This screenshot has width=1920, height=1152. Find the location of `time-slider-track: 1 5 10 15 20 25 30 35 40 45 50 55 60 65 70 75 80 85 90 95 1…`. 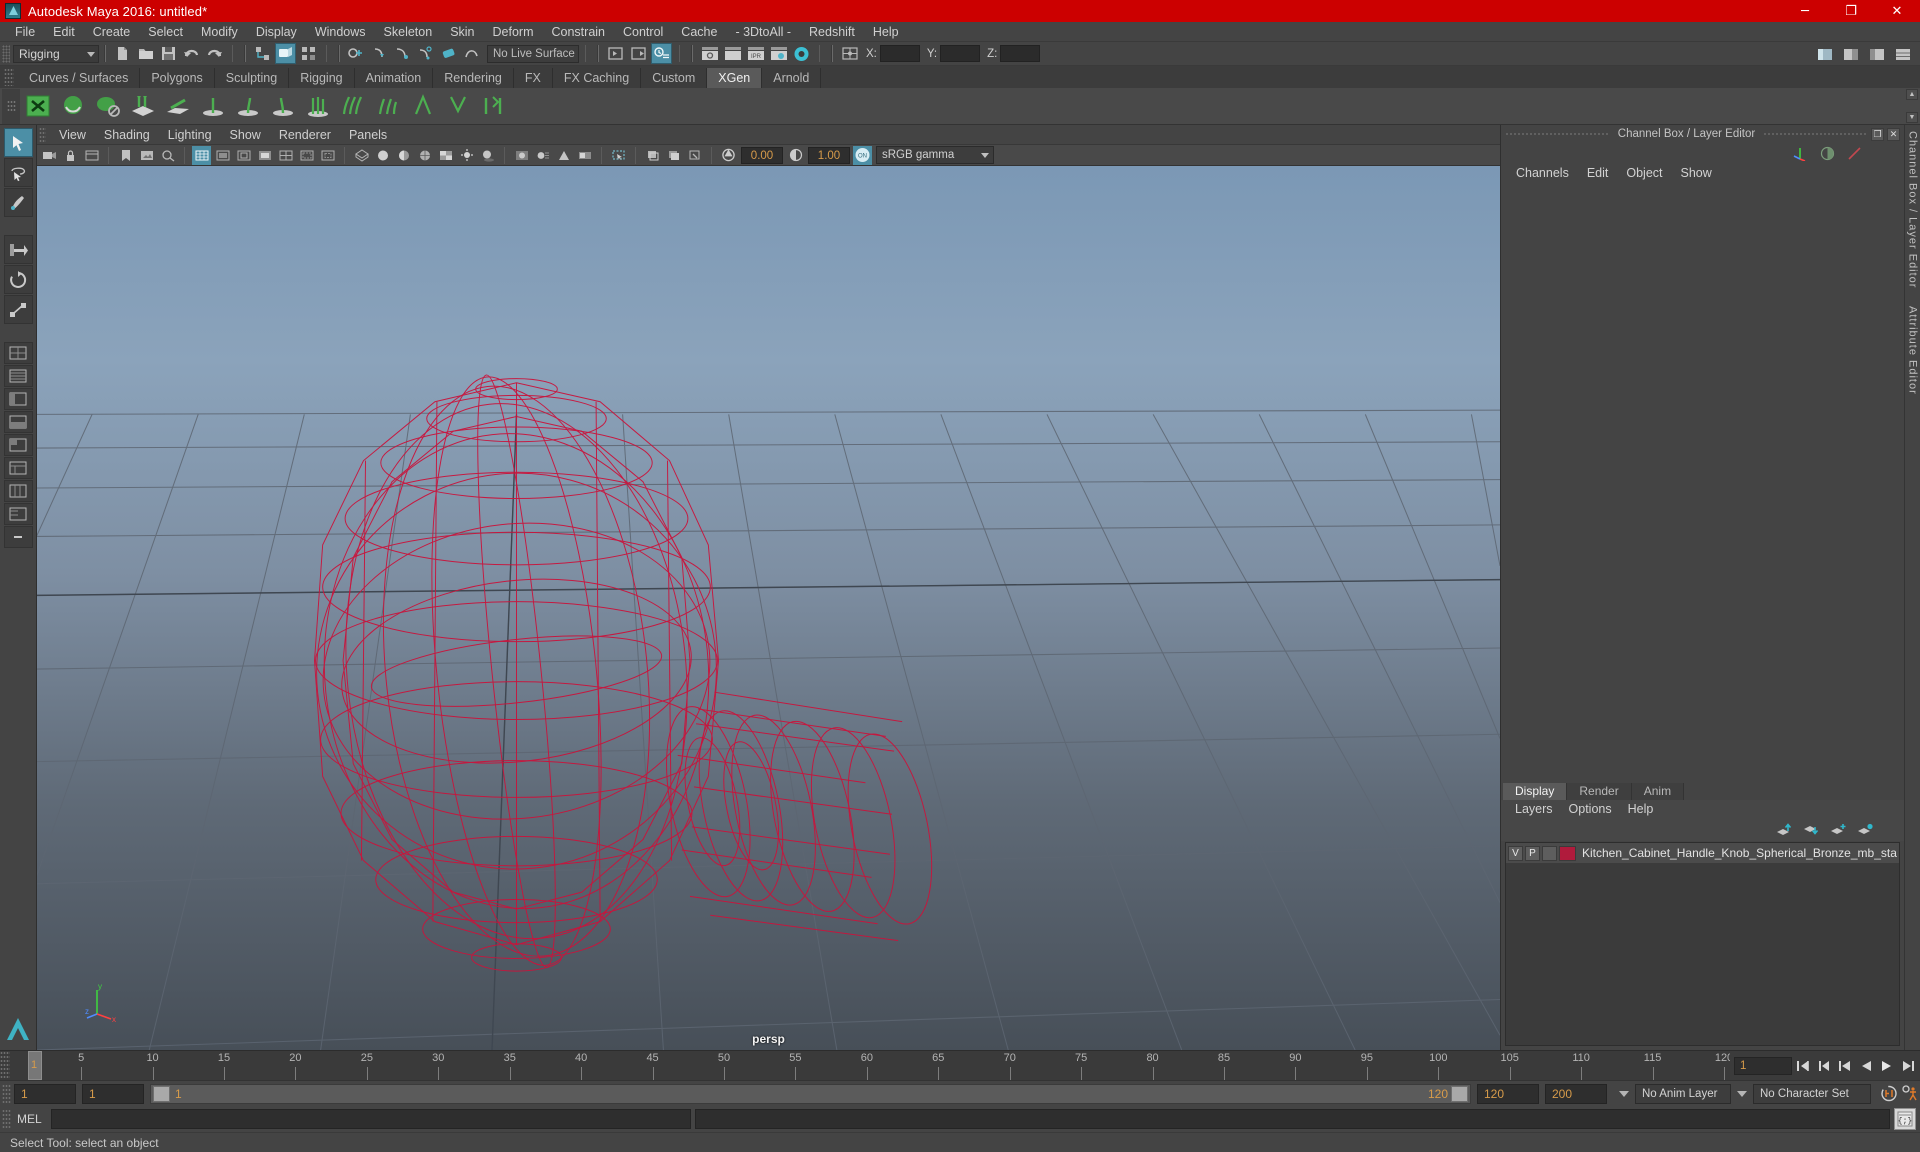

time-slider-track: 1 5 10 15 20 25 30 35 40 45 50 55 60 65 70 75 80 85 90 95 1… is located at coordinates (870, 1065).